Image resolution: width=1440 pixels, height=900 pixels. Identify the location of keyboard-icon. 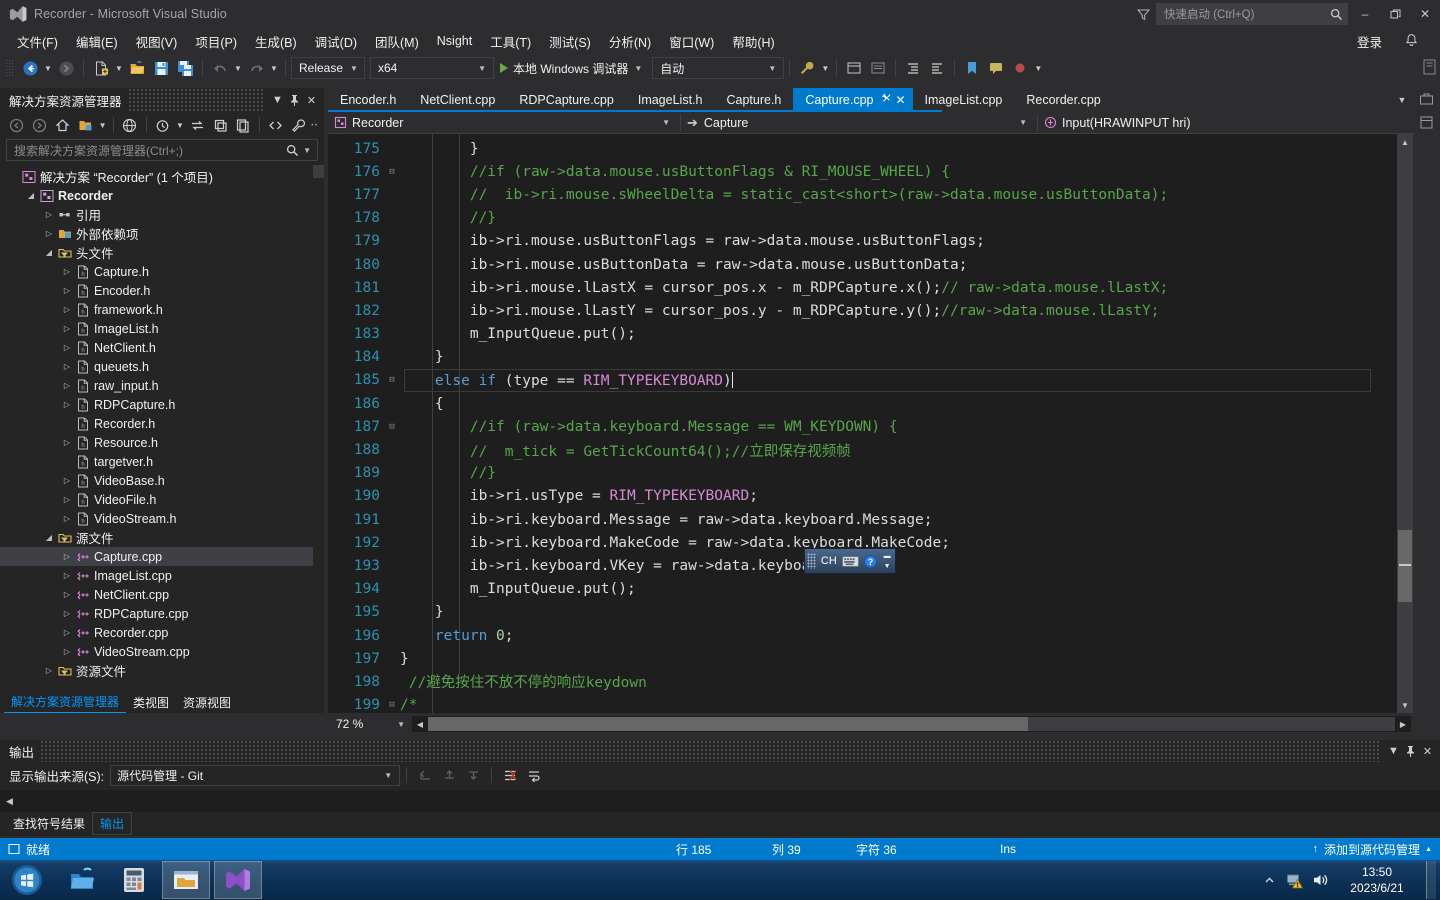
(850, 561).